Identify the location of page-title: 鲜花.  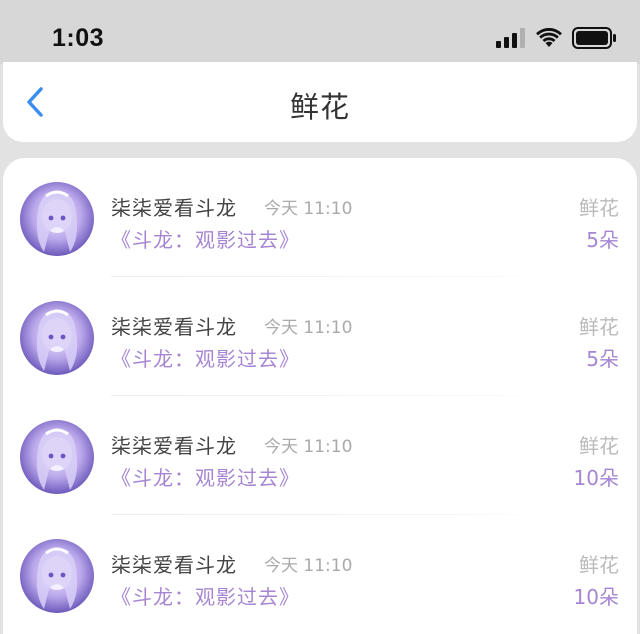
(319, 107).